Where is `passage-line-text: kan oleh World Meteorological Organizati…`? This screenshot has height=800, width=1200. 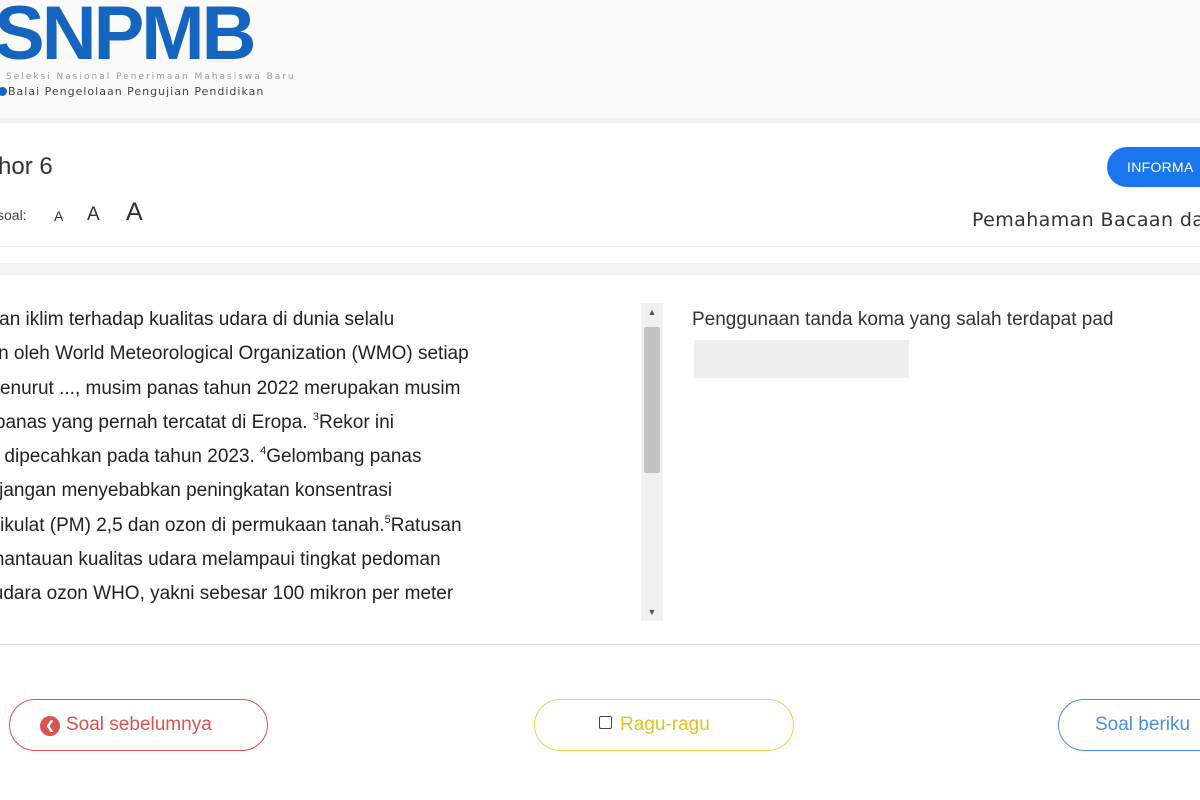
passage-line-text: kan oleh World Meteorological Organizati… is located at coordinates (234, 354).